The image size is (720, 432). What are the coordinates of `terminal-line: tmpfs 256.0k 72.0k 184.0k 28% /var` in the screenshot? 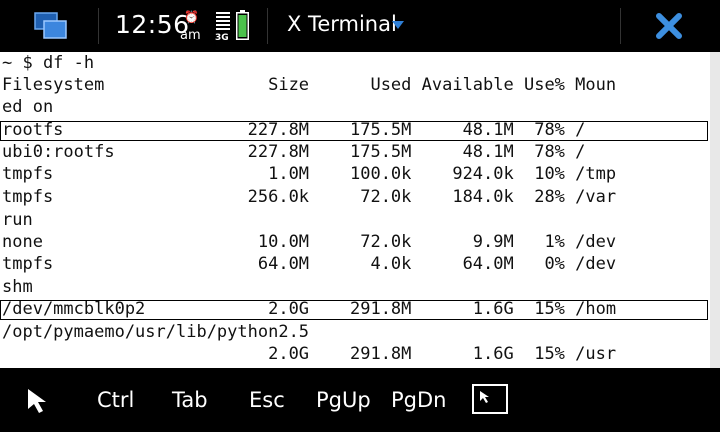 It's located at (309, 197).